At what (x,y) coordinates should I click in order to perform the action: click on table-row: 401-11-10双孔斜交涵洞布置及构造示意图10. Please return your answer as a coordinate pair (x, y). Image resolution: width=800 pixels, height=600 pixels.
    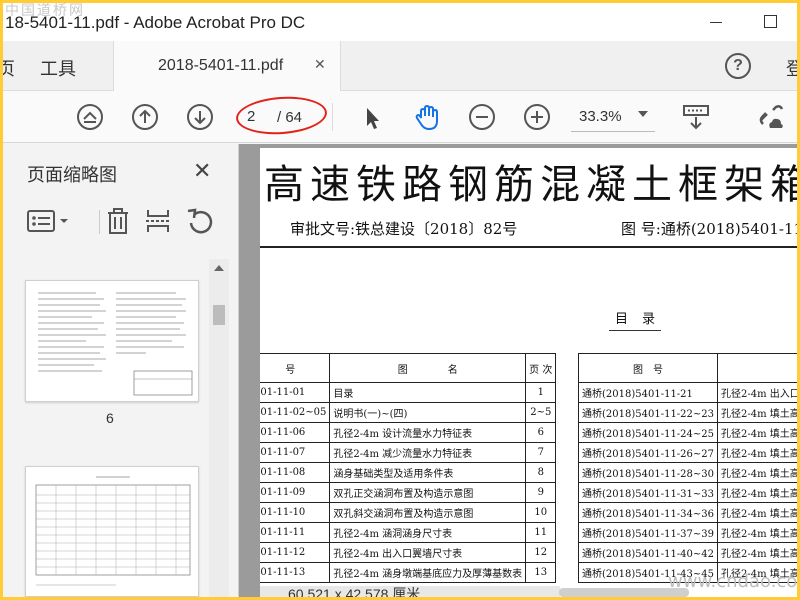
    Looking at the image, I should click on (408, 512).